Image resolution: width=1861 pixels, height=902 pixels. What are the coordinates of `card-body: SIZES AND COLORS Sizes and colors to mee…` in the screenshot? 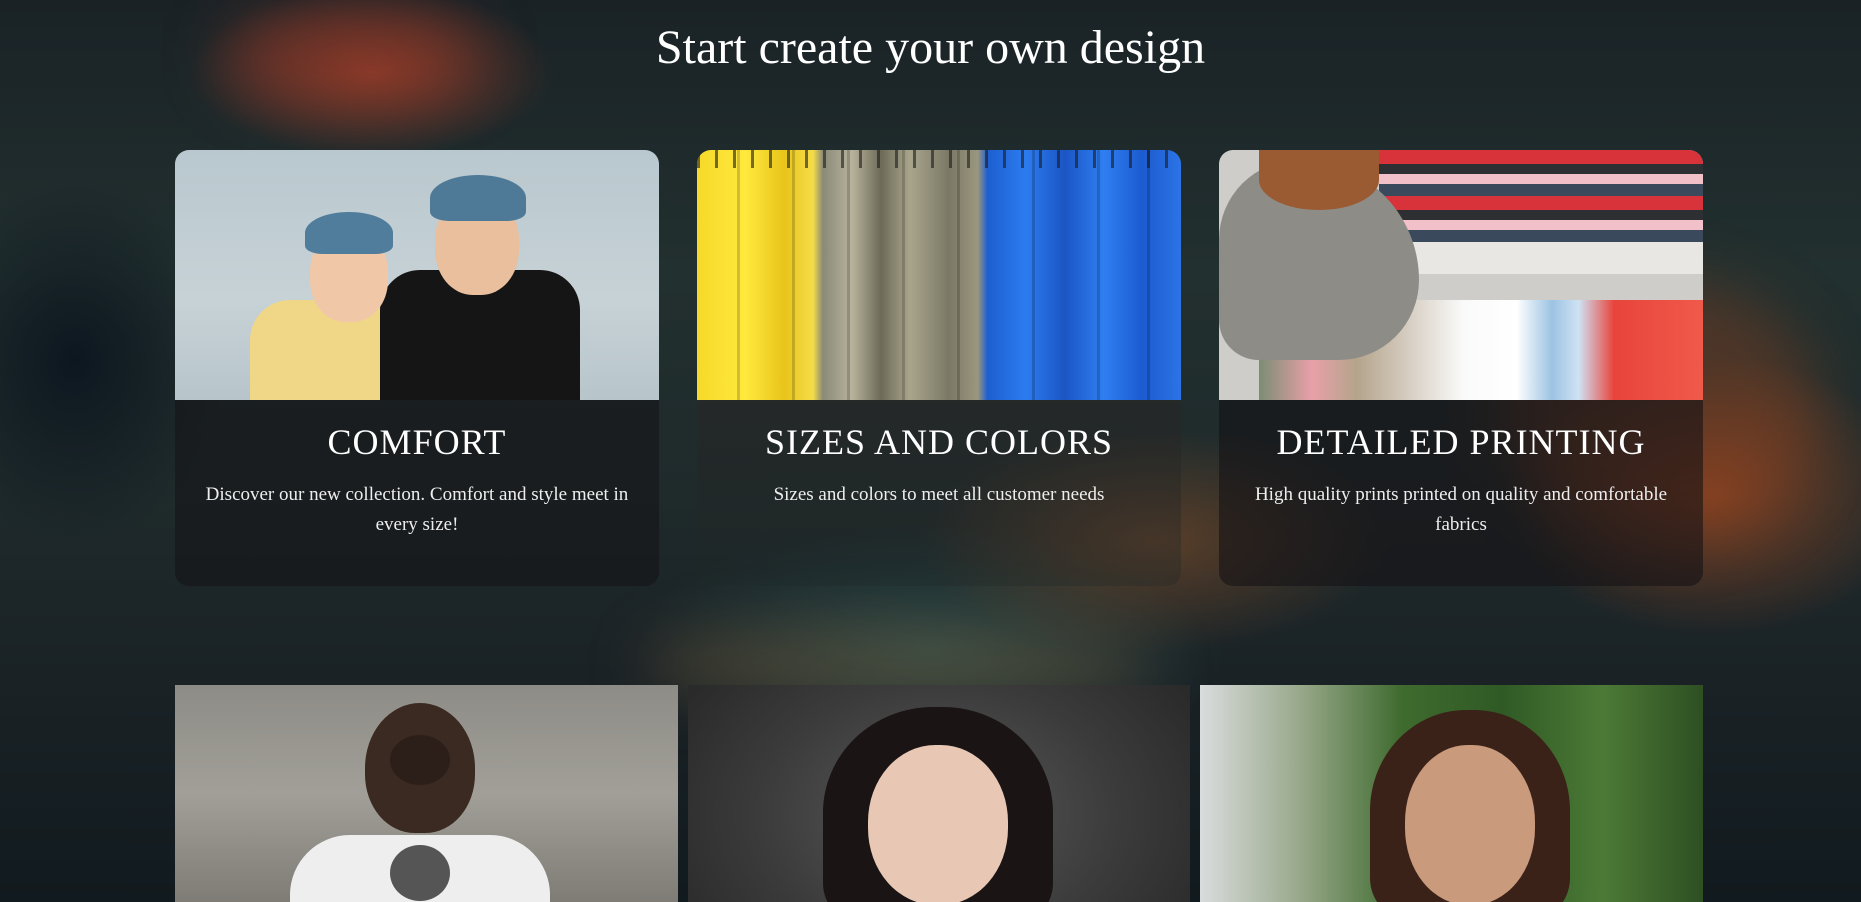 It's located at (939, 455).